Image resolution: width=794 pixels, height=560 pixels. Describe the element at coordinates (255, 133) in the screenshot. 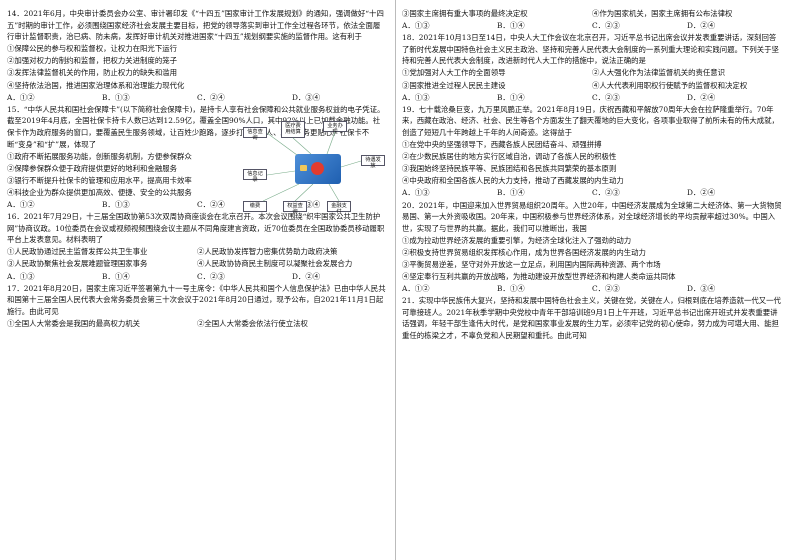

I see `diagram-box: 信息查询` at that location.